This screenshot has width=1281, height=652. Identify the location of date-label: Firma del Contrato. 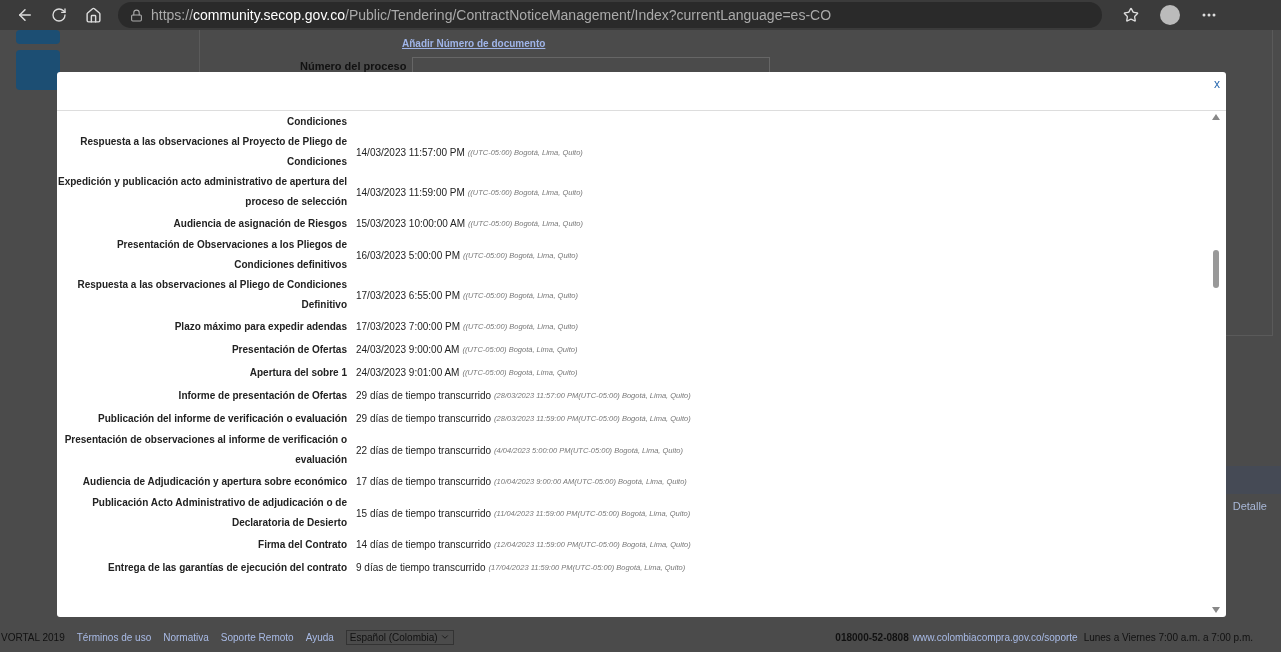
(302, 544).